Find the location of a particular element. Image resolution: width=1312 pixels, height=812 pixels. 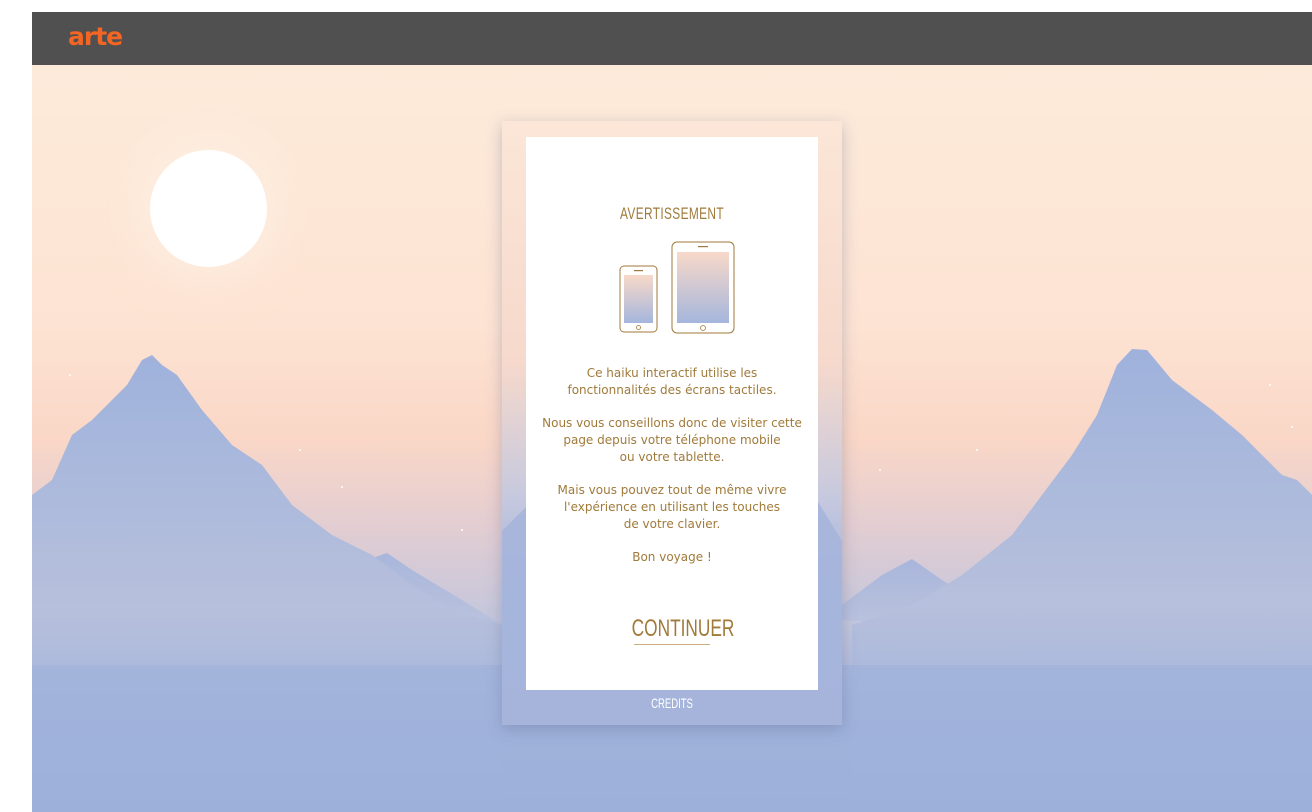

smartphone-icon is located at coordinates (638, 299).